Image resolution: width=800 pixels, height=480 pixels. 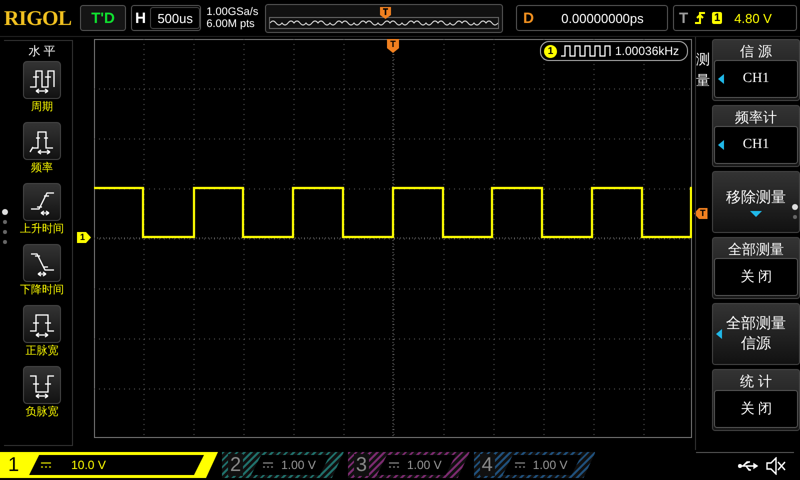 I want to click on measurement-label: 负脉宽, so click(x=42, y=412).